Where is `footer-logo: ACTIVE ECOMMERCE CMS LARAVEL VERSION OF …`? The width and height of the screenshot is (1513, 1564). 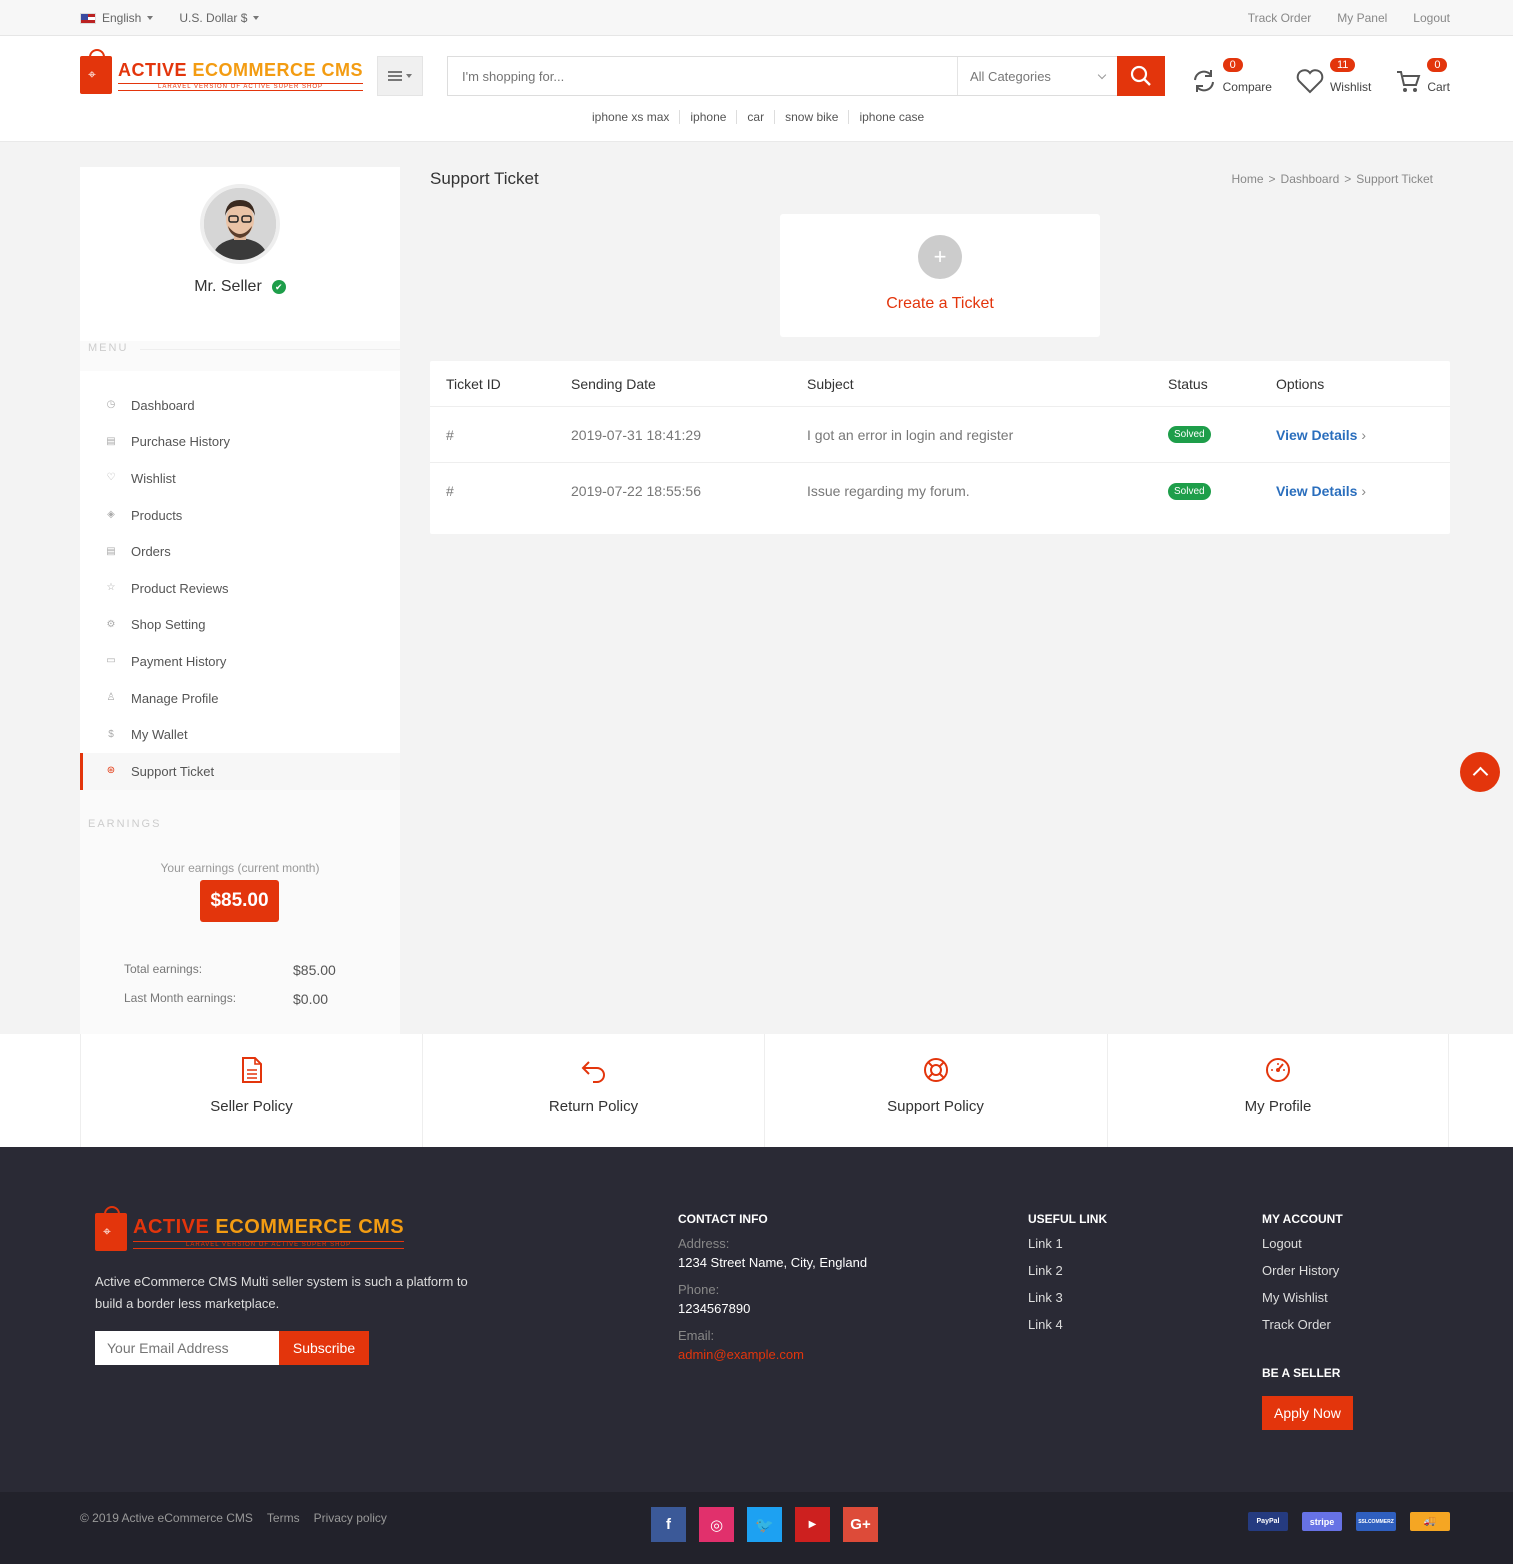 footer-logo: ACTIVE ECOMMERCE CMS LARAVEL VERSION OF … is located at coordinates (250, 1228).